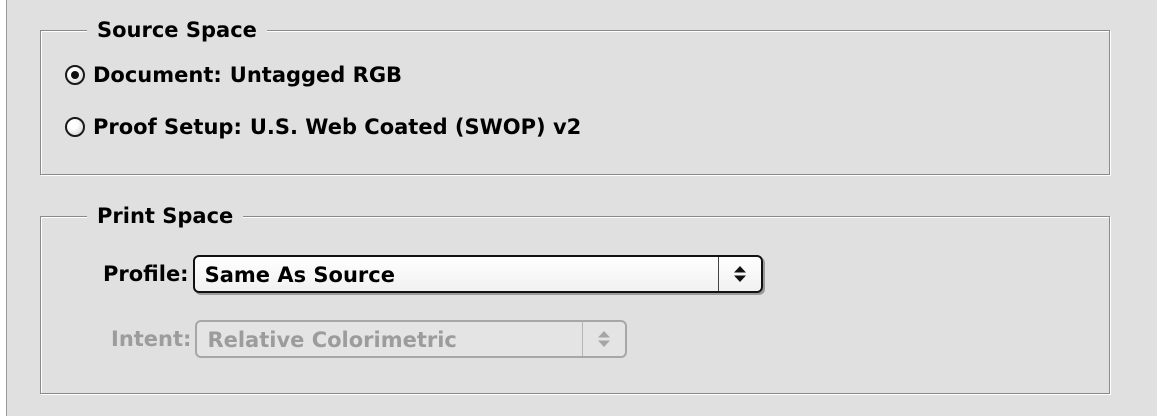 The height and width of the screenshot is (416, 1157). I want to click on profile-popup-value: Same As Source, so click(299, 275).